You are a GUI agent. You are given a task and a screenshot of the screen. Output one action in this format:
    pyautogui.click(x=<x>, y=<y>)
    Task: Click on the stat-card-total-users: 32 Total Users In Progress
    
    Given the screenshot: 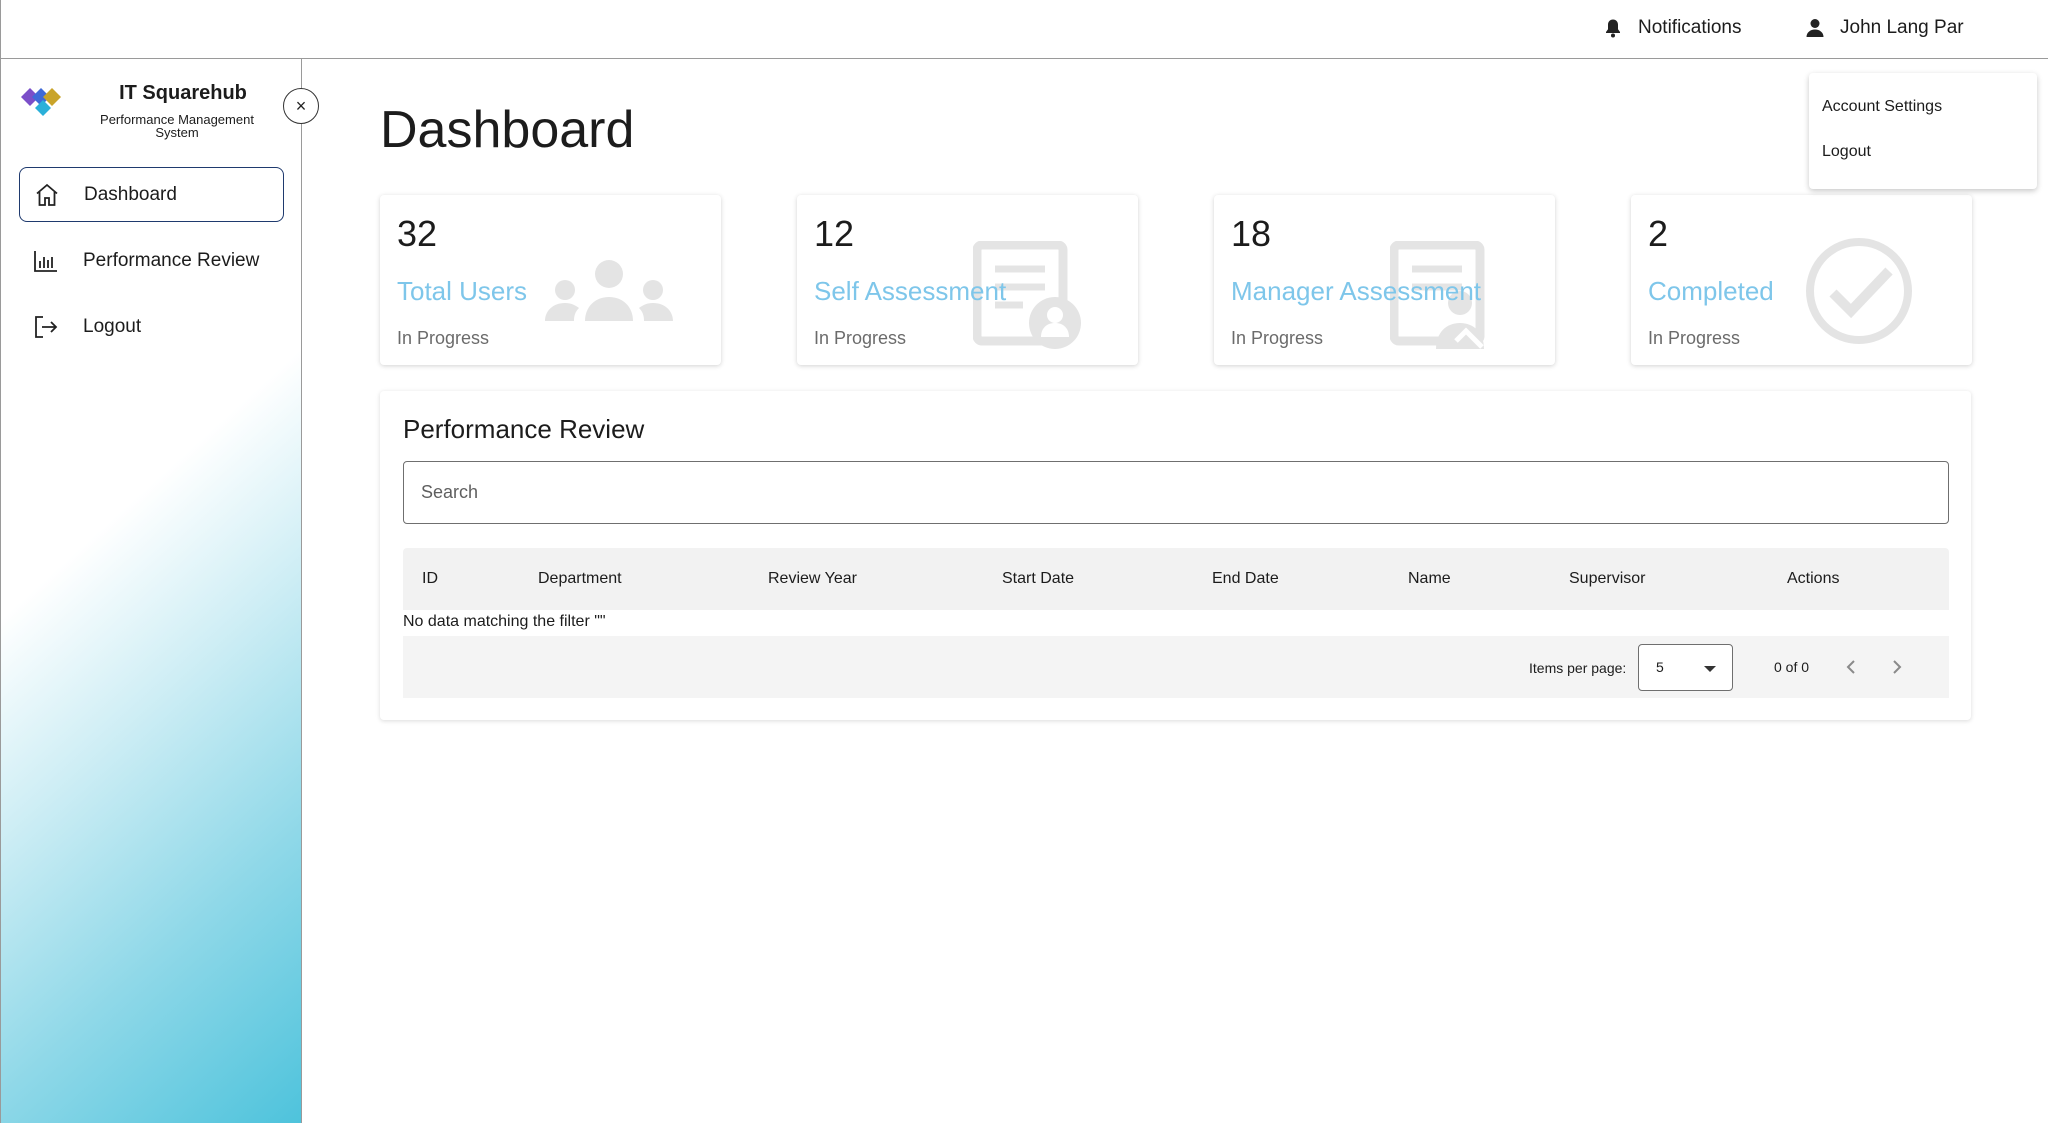 What is the action you would take?
    pyautogui.click(x=550, y=280)
    